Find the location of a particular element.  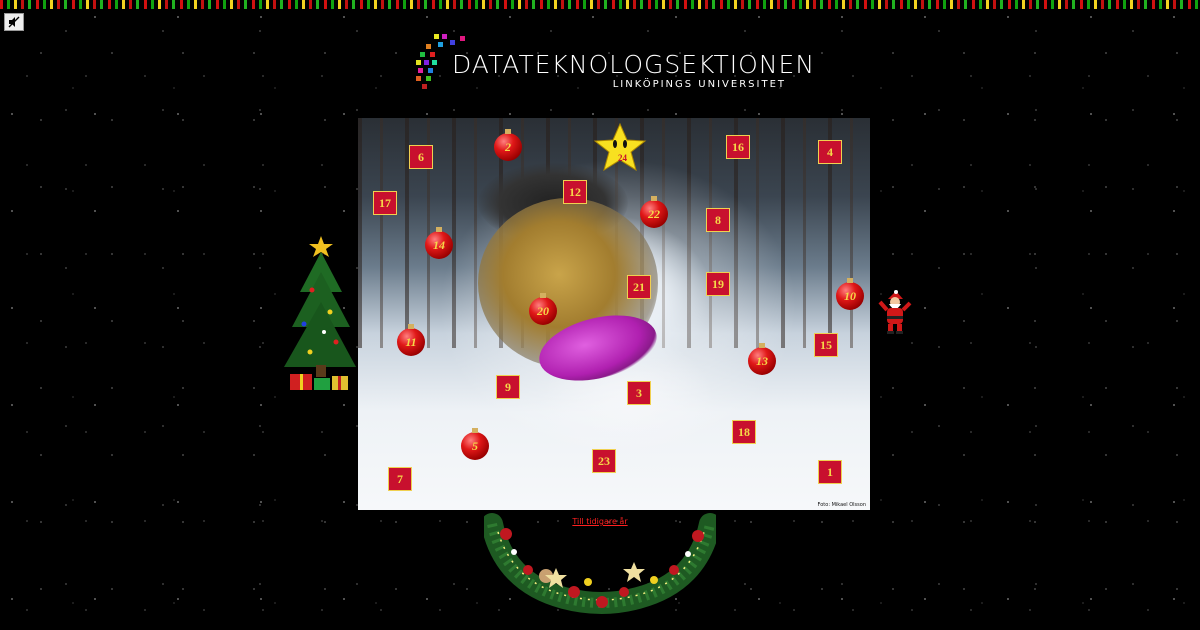

christmas-tree-decoration is located at coordinates (319, 314).